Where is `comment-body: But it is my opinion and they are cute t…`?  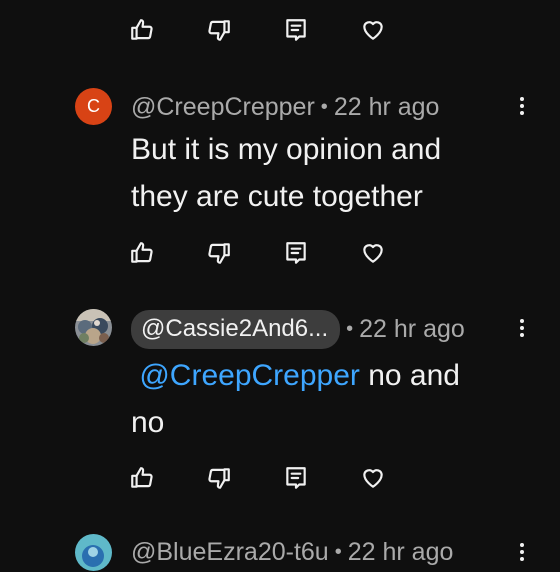
comment-body: But it is my opinion and they are cute t… is located at coordinates (311, 173).